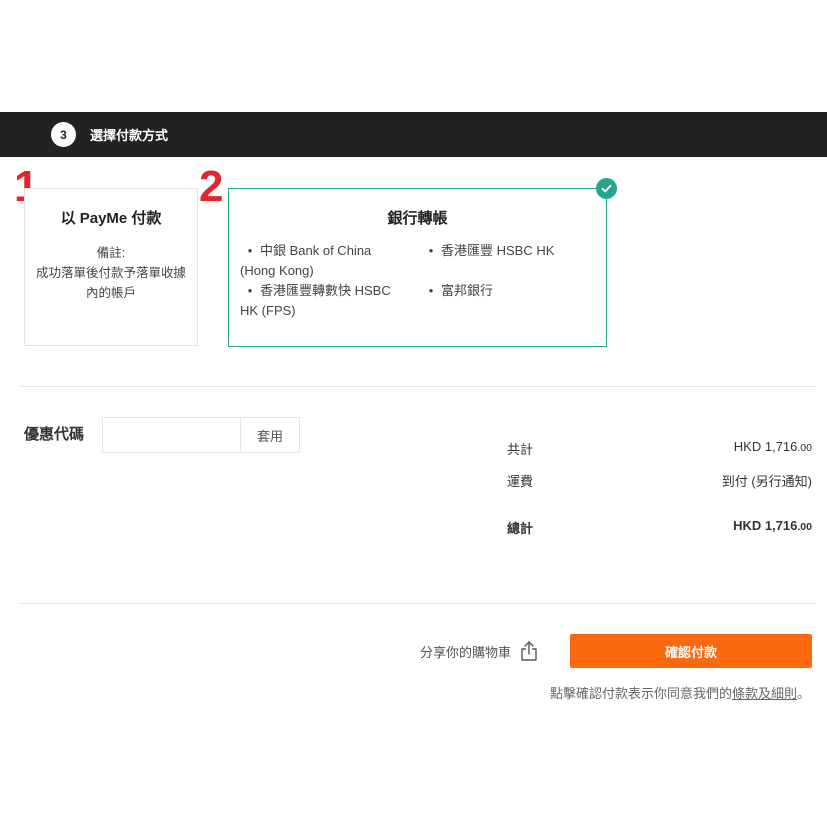 Image resolution: width=827 pixels, height=827 pixels. What do you see at coordinates (606, 188) in the screenshot?
I see `check-icon` at bounding box center [606, 188].